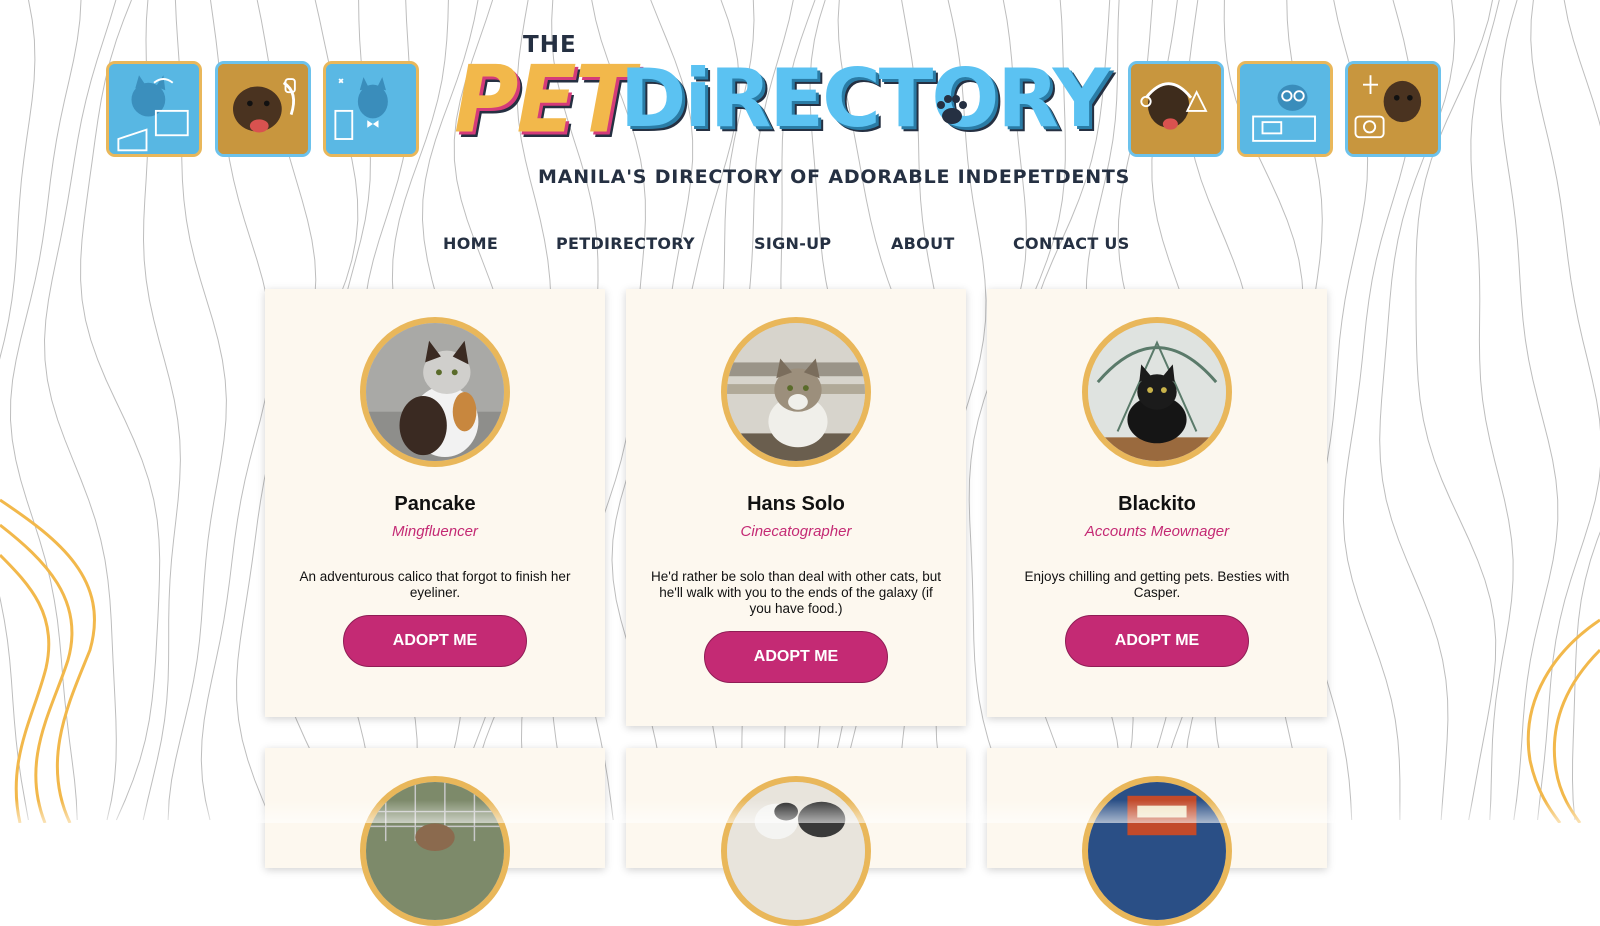 This screenshot has width=1600, height=926. I want to click on bottom-fade, so click(800, 811).